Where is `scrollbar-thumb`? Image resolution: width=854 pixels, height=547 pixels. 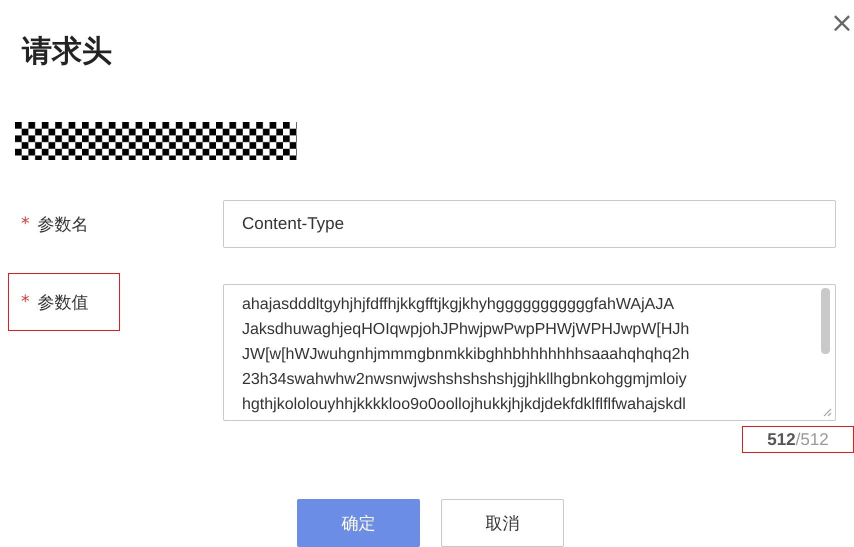 scrollbar-thumb is located at coordinates (825, 321).